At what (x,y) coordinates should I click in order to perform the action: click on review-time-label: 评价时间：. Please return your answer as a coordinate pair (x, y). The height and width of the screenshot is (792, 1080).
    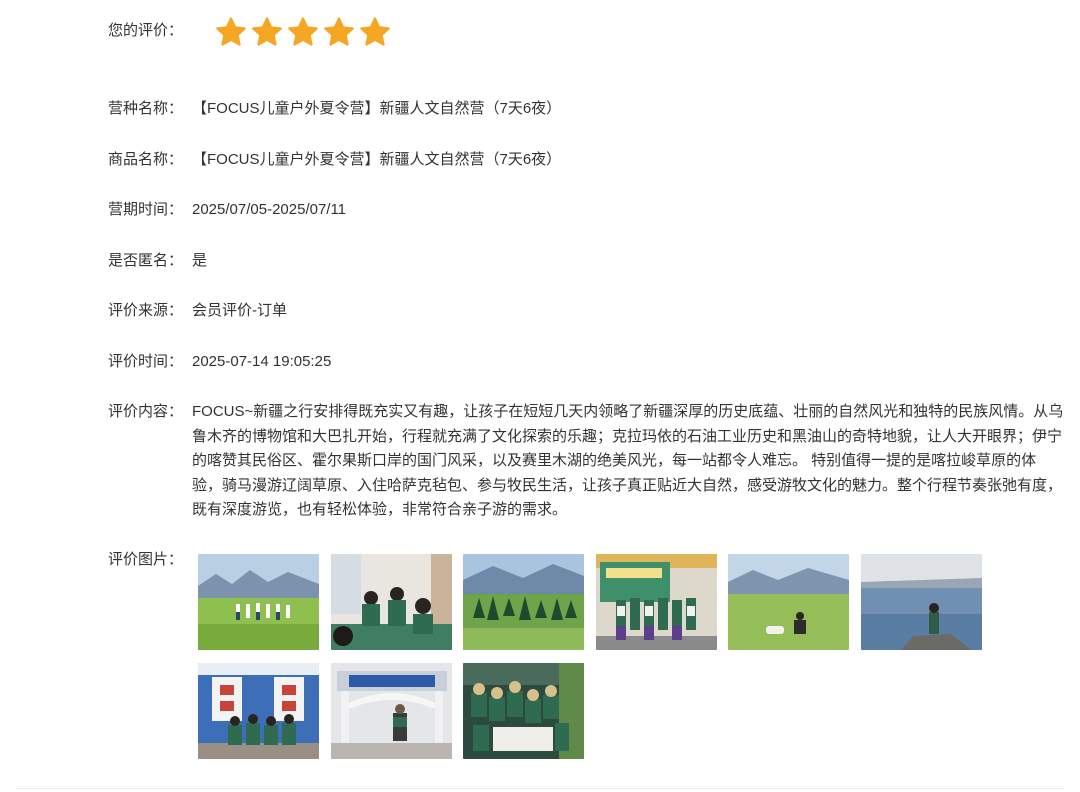
    Looking at the image, I should click on (146, 361).